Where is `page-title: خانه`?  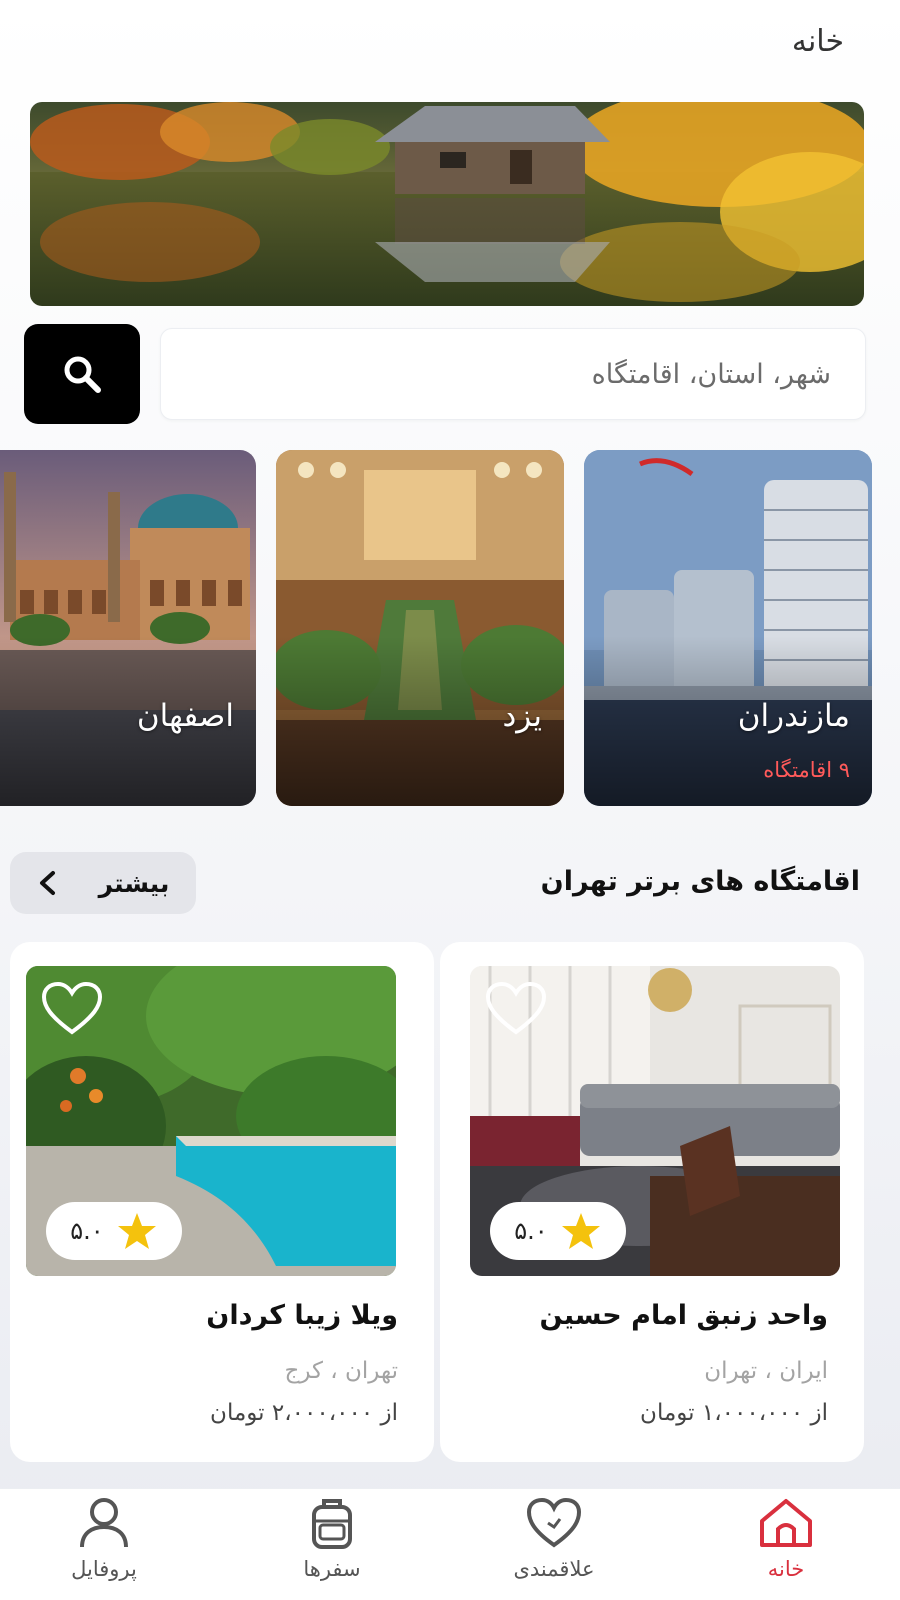
page-title: خانه is located at coordinates (817, 41).